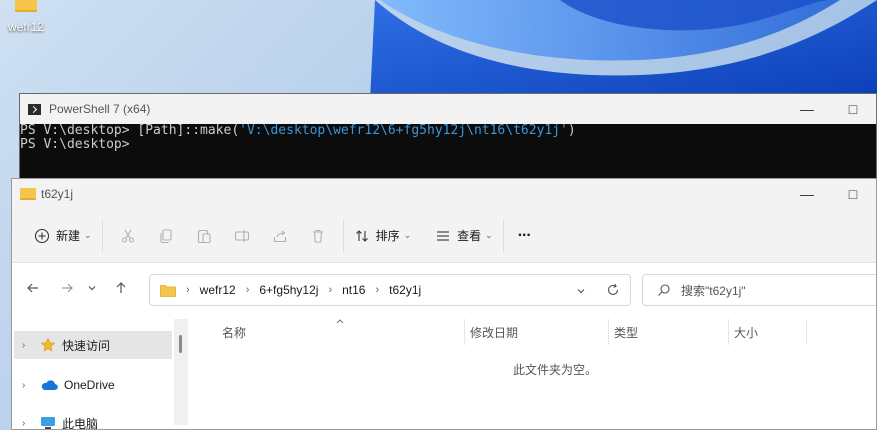 The image size is (877, 430). What do you see at coordinates (571, 130) in the screenshot?
I see `command-tail: )` at bounding box center [571, 130].